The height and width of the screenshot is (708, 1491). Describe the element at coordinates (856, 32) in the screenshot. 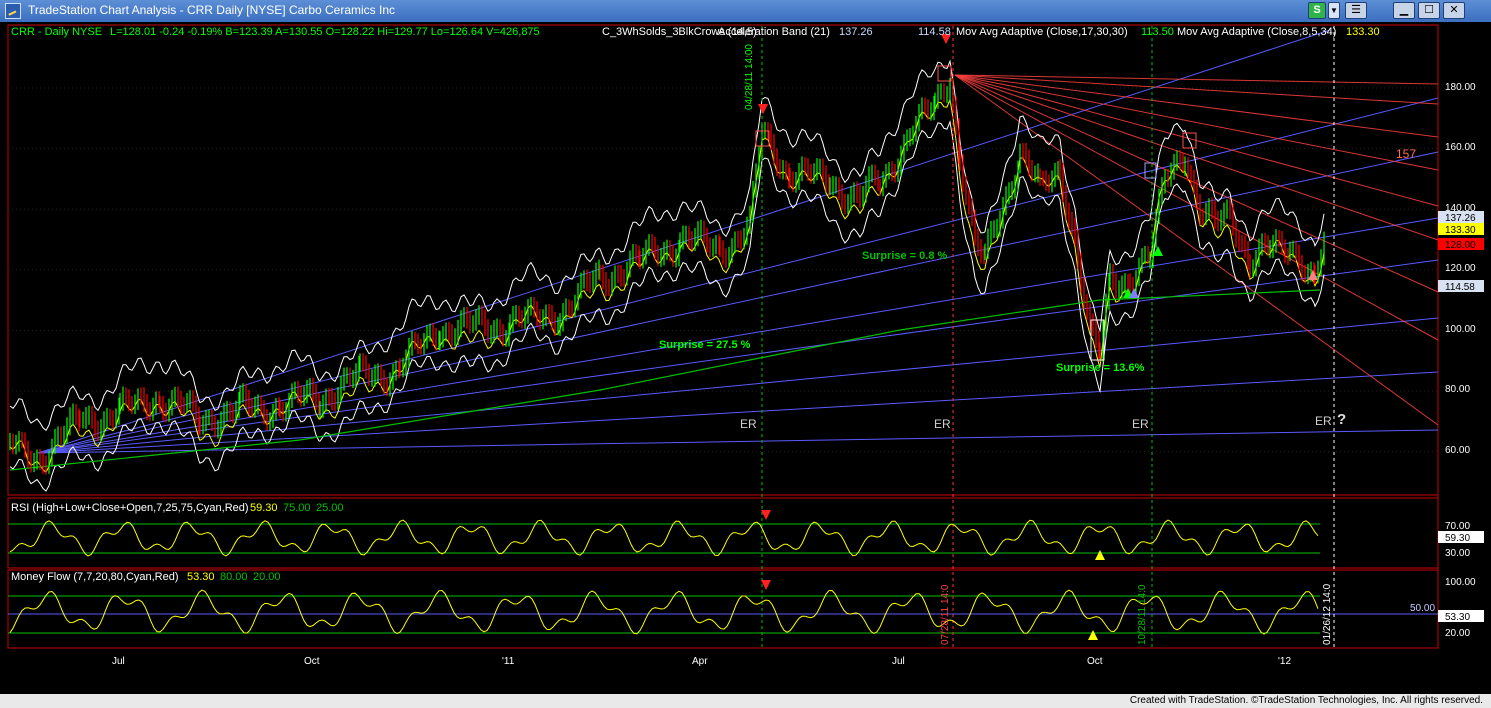

I see `study-value-acceleration-band: 137.26` at that location.